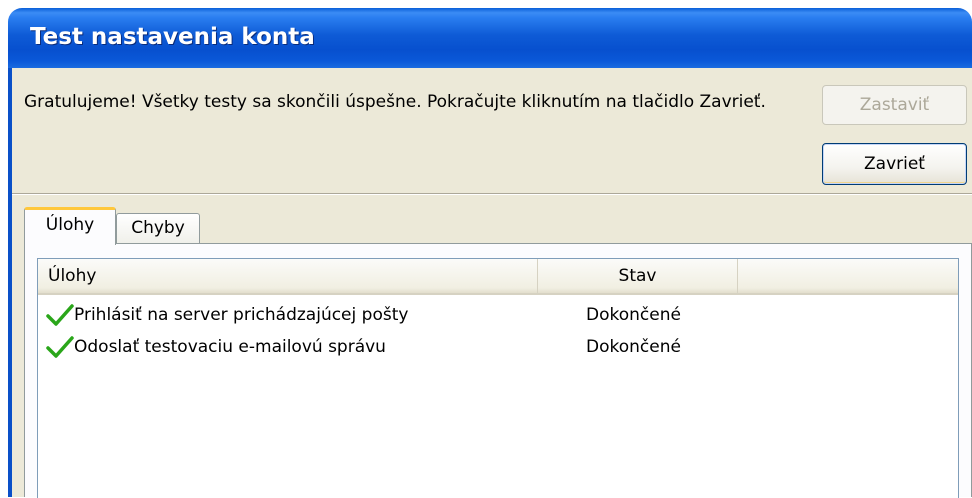  Describe the element at coordinates (894, 105) in the screenshot. I see `stop-button: Zastaviť` at that location.